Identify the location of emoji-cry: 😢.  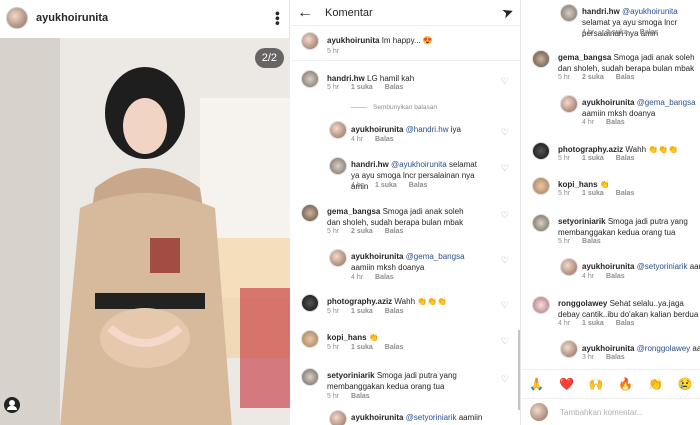
(685, 384).